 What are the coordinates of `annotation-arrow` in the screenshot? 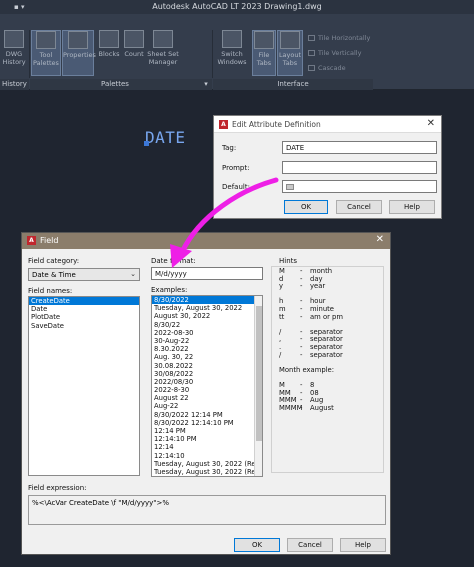 It's located at (224, 222).